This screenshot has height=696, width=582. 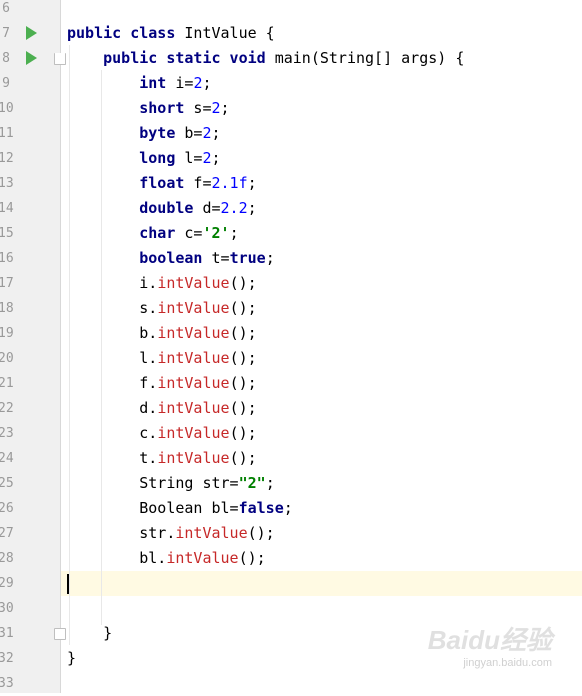 I want to click on code-token: b=, so click(x=189, y=133).